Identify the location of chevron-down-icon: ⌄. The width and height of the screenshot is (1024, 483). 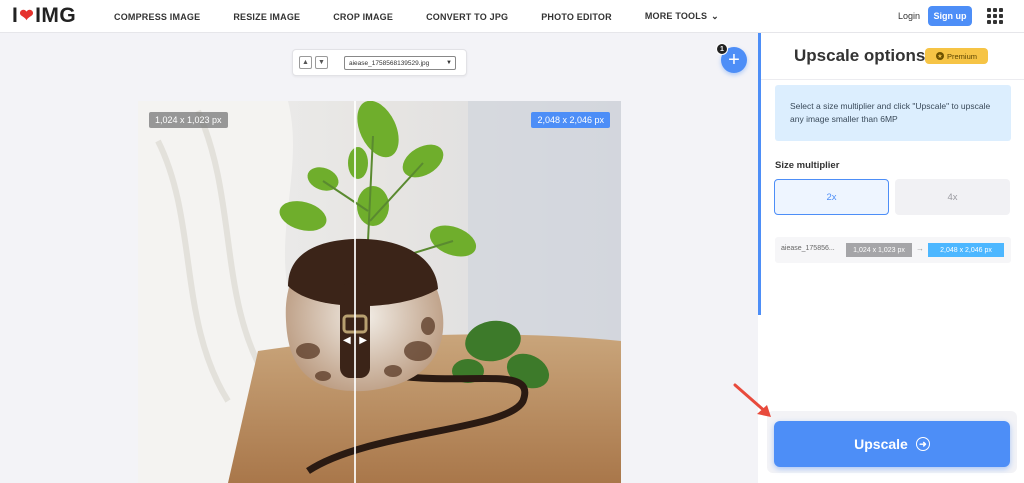
(715, 16).